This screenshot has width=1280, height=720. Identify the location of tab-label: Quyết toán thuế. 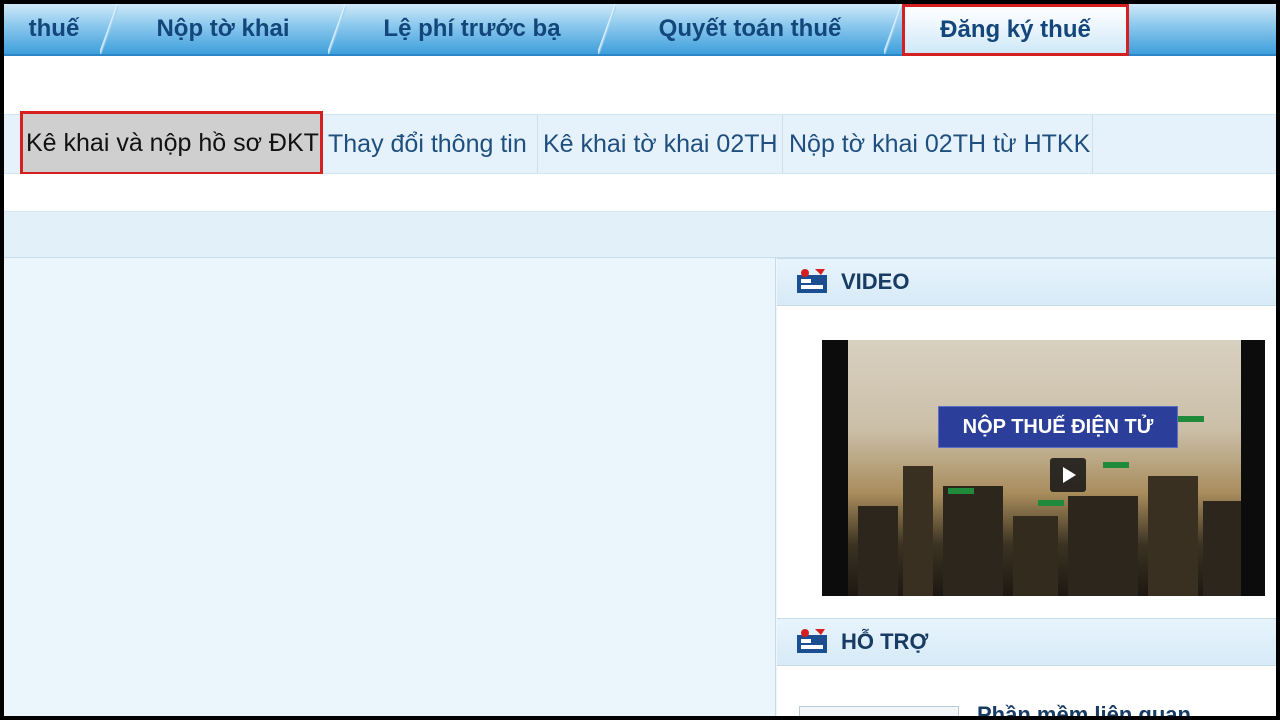
(750, 28).